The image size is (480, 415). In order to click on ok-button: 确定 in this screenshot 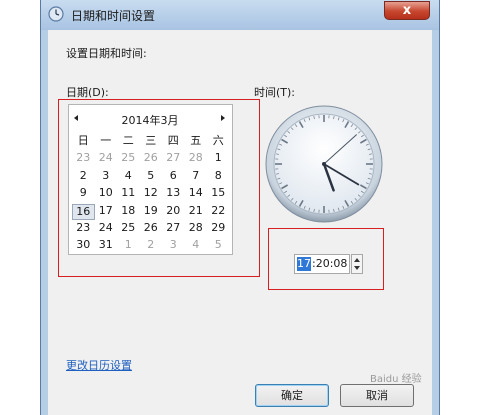, I will do `click(292, 395)`.